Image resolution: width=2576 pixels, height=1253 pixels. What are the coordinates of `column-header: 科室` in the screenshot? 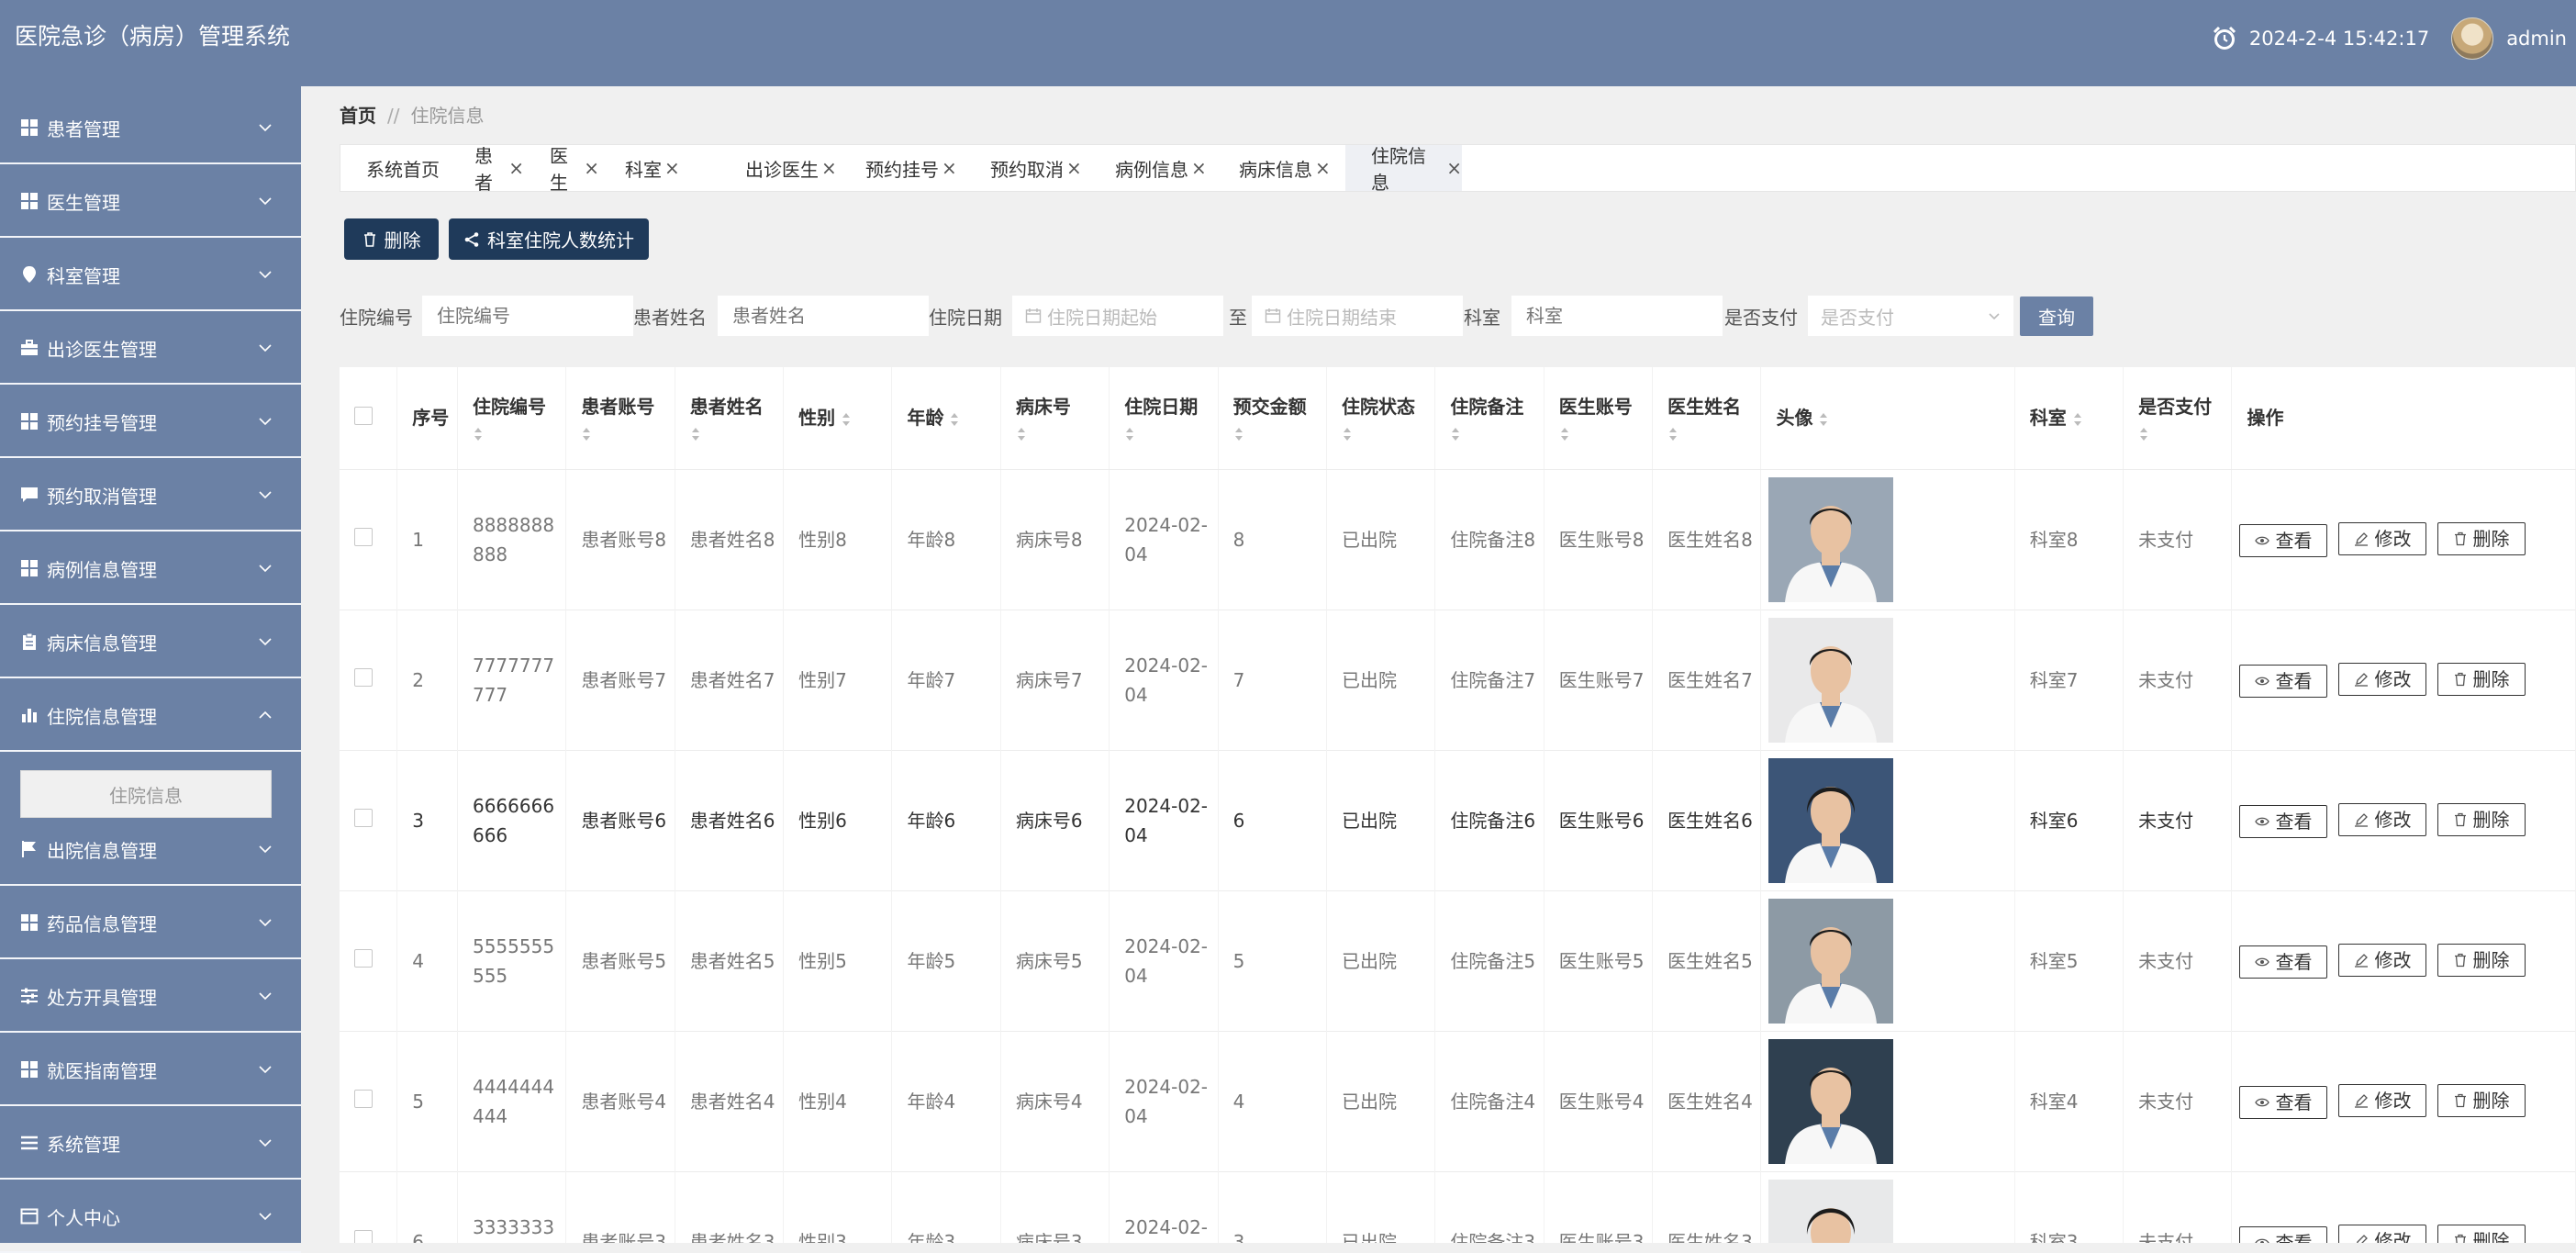 It's located at (2069, 418).